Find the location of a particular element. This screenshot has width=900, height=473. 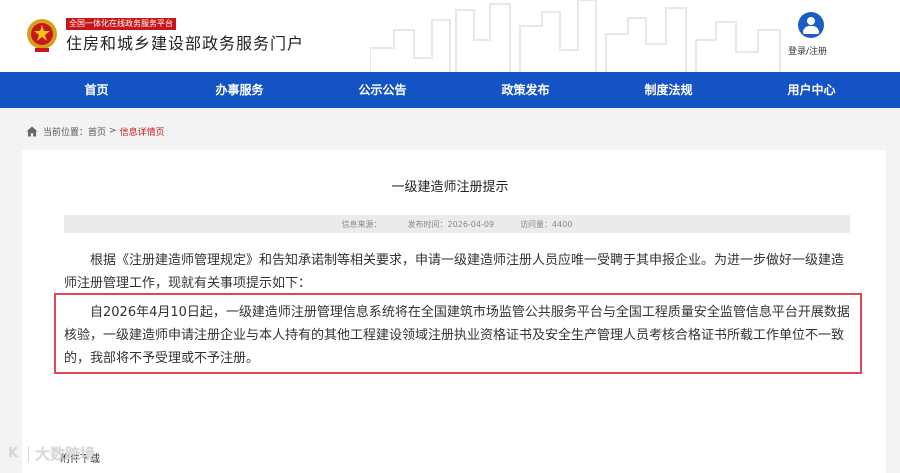

home-icon is located at coordinates (32, 131).